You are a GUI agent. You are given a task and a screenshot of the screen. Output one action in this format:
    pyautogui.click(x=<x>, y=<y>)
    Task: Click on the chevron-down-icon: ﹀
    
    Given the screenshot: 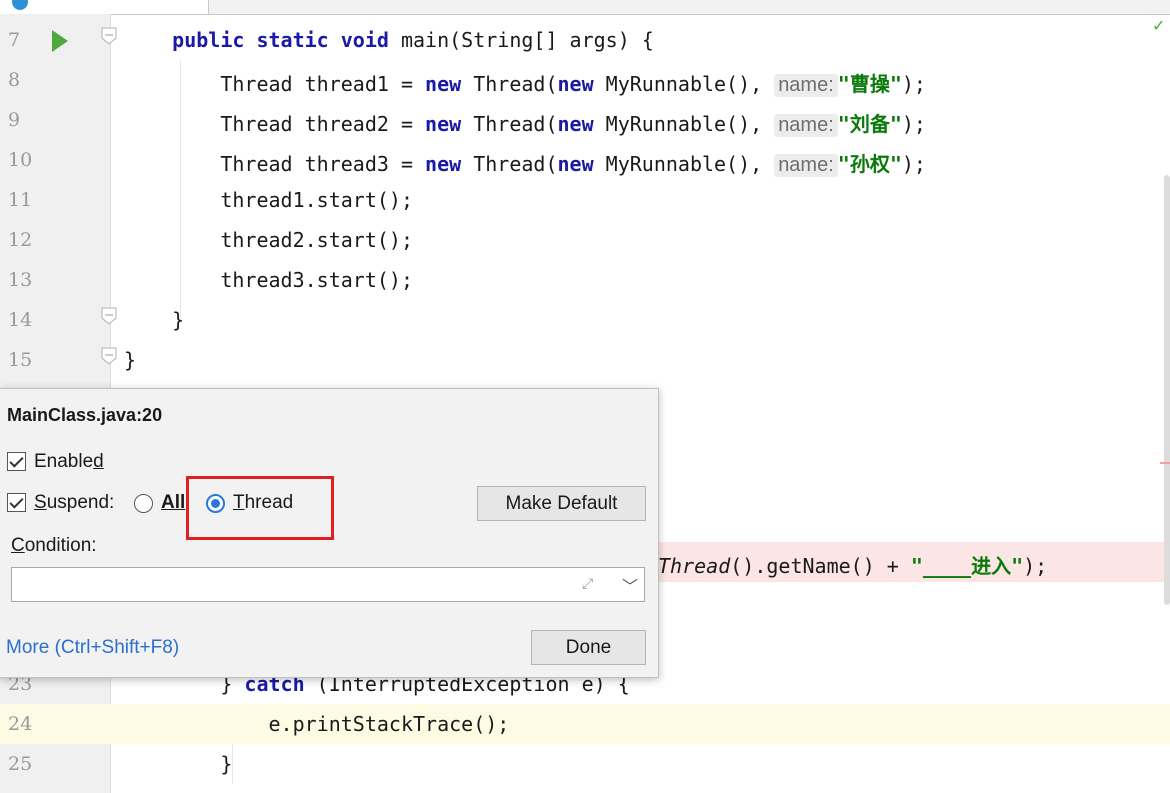 What is the action you would take?
    pyautogui.click(x=630, y=585)
    